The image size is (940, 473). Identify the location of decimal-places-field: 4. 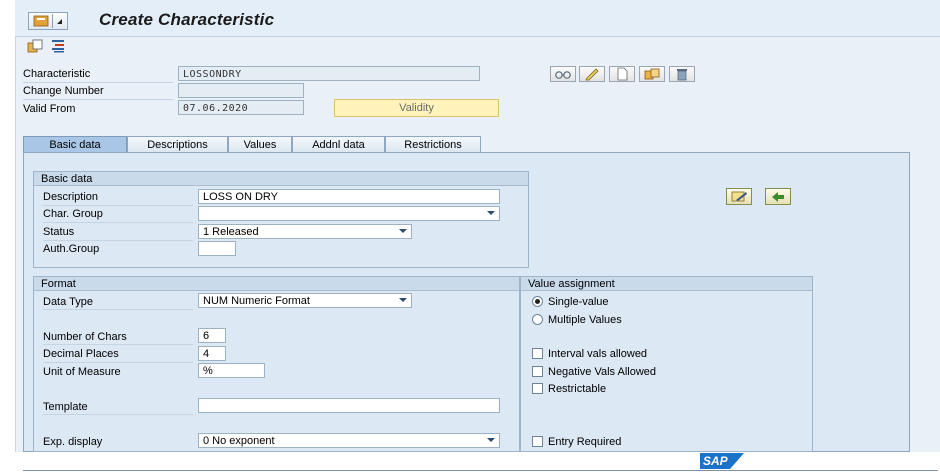
(212, 353).